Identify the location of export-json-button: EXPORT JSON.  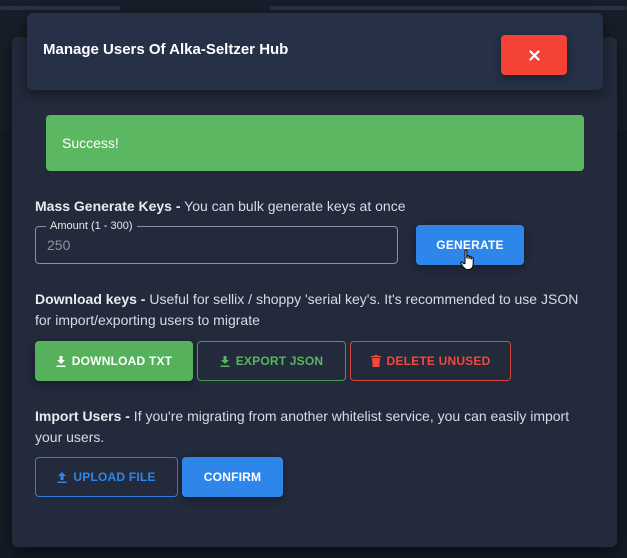
(271, 361).